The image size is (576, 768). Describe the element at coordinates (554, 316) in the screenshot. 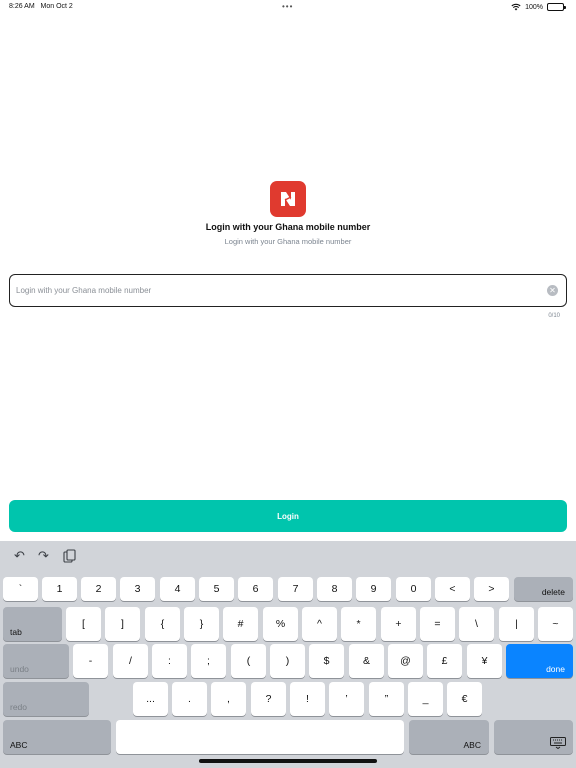

I see `character-counter: 0/10` at that location.